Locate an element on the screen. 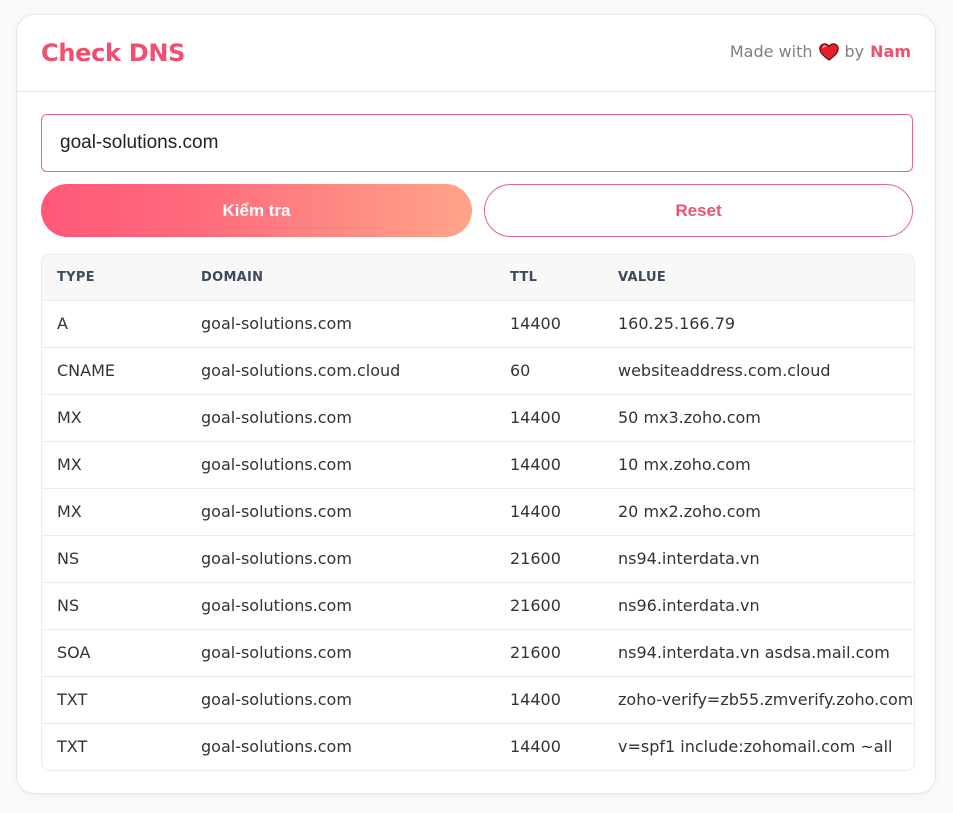 The width and height of the screenshot is (953, 813). credit-by: by is located at coordinates (854, 51).